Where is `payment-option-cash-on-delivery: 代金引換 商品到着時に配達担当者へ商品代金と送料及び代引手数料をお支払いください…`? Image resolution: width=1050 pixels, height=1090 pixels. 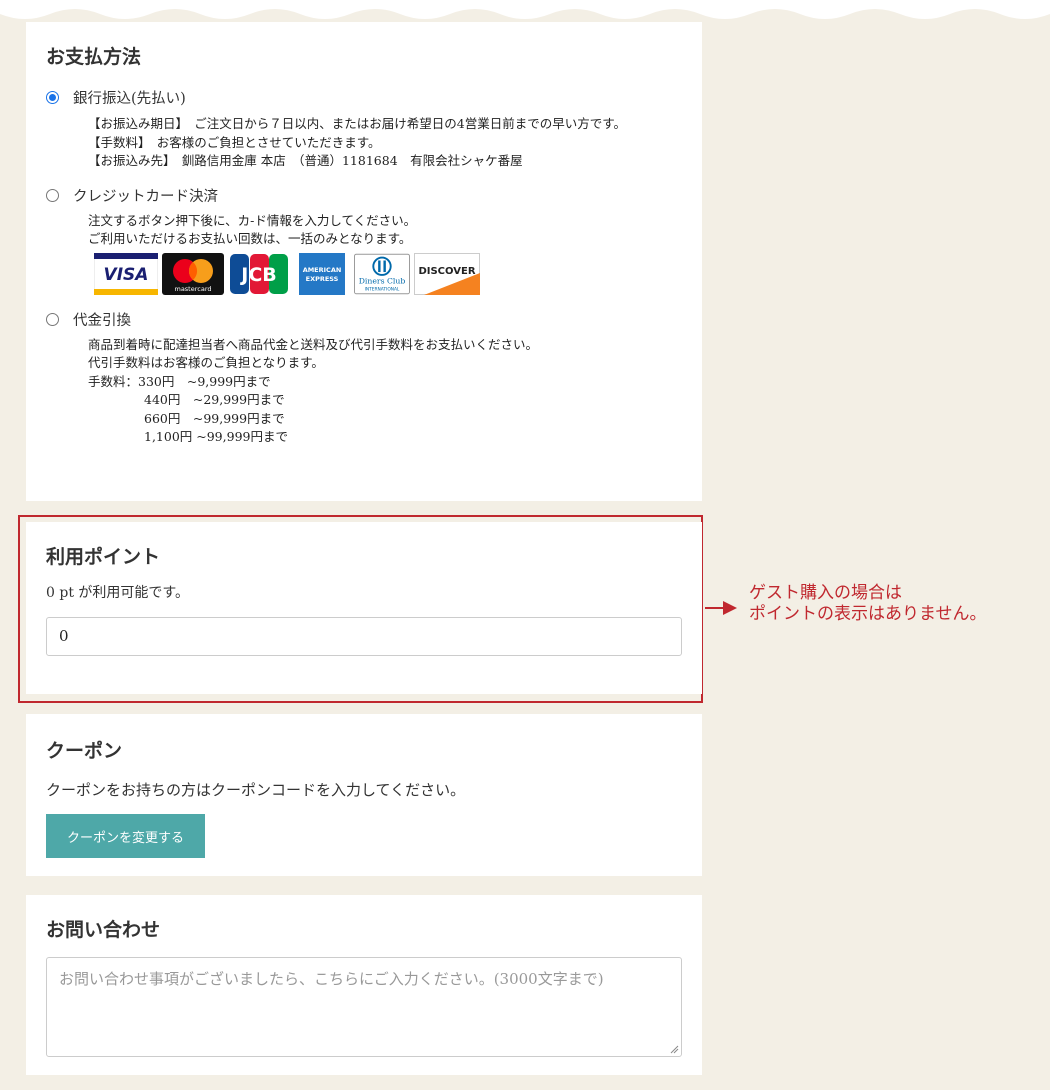
payment-option-cash-on-delivery: 代金引換 商品到着時に配達担当者へ商品代金と送料及び代引手数料をお支払いください… is located at coordinates (364, 378).